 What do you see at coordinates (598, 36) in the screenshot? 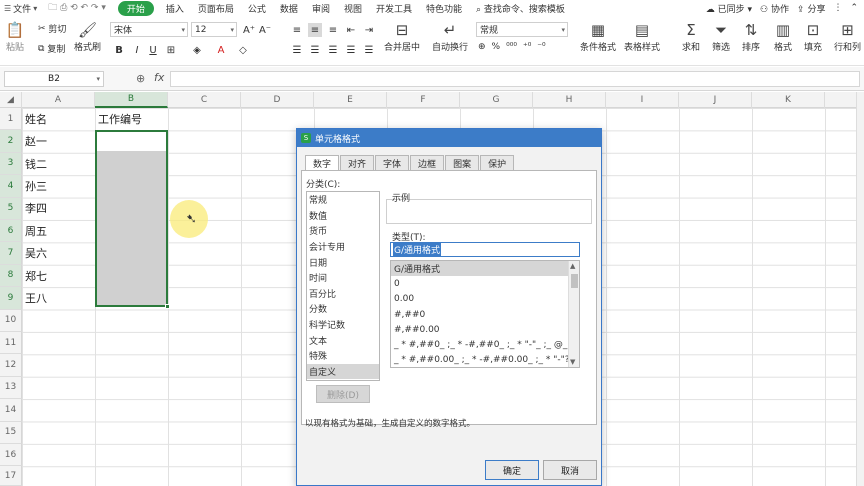
I see `conditional-format-button: ▦ 条件格式` at bounding box center [598, 36].